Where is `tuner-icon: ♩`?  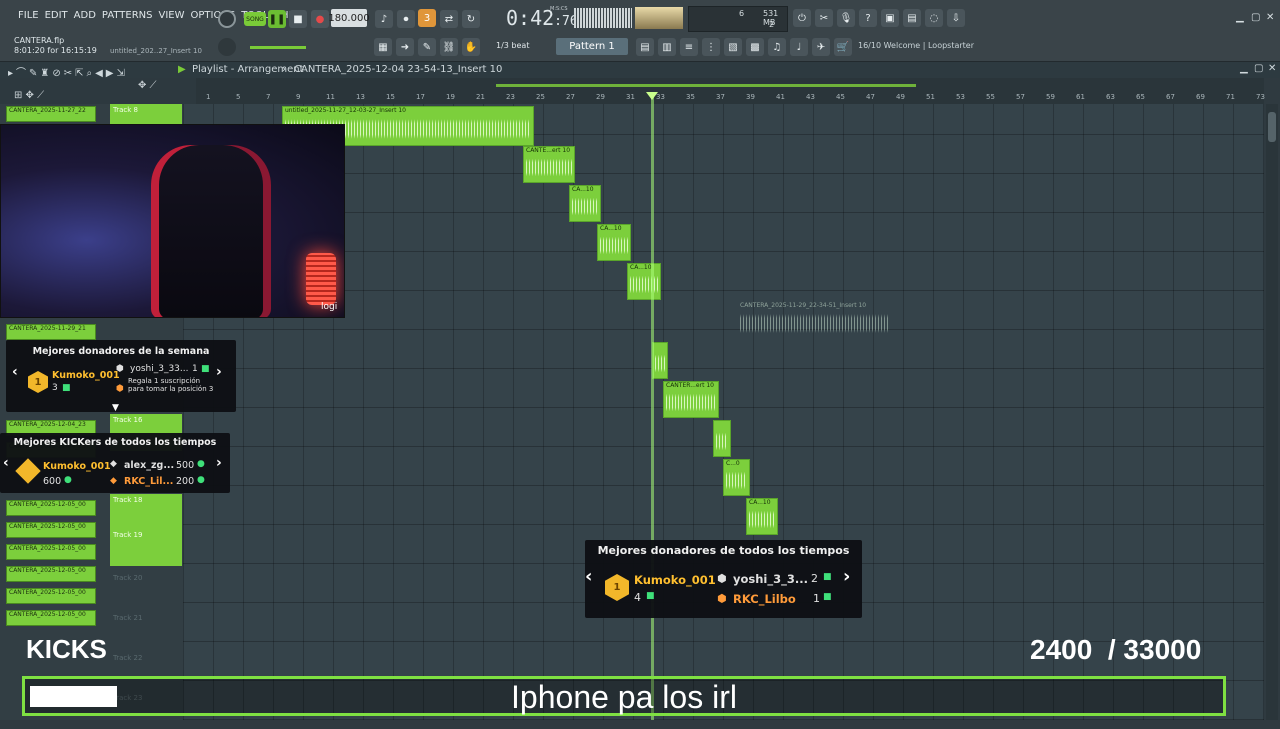
tuner-icon: ♩ is located at coordinates (799, 47).